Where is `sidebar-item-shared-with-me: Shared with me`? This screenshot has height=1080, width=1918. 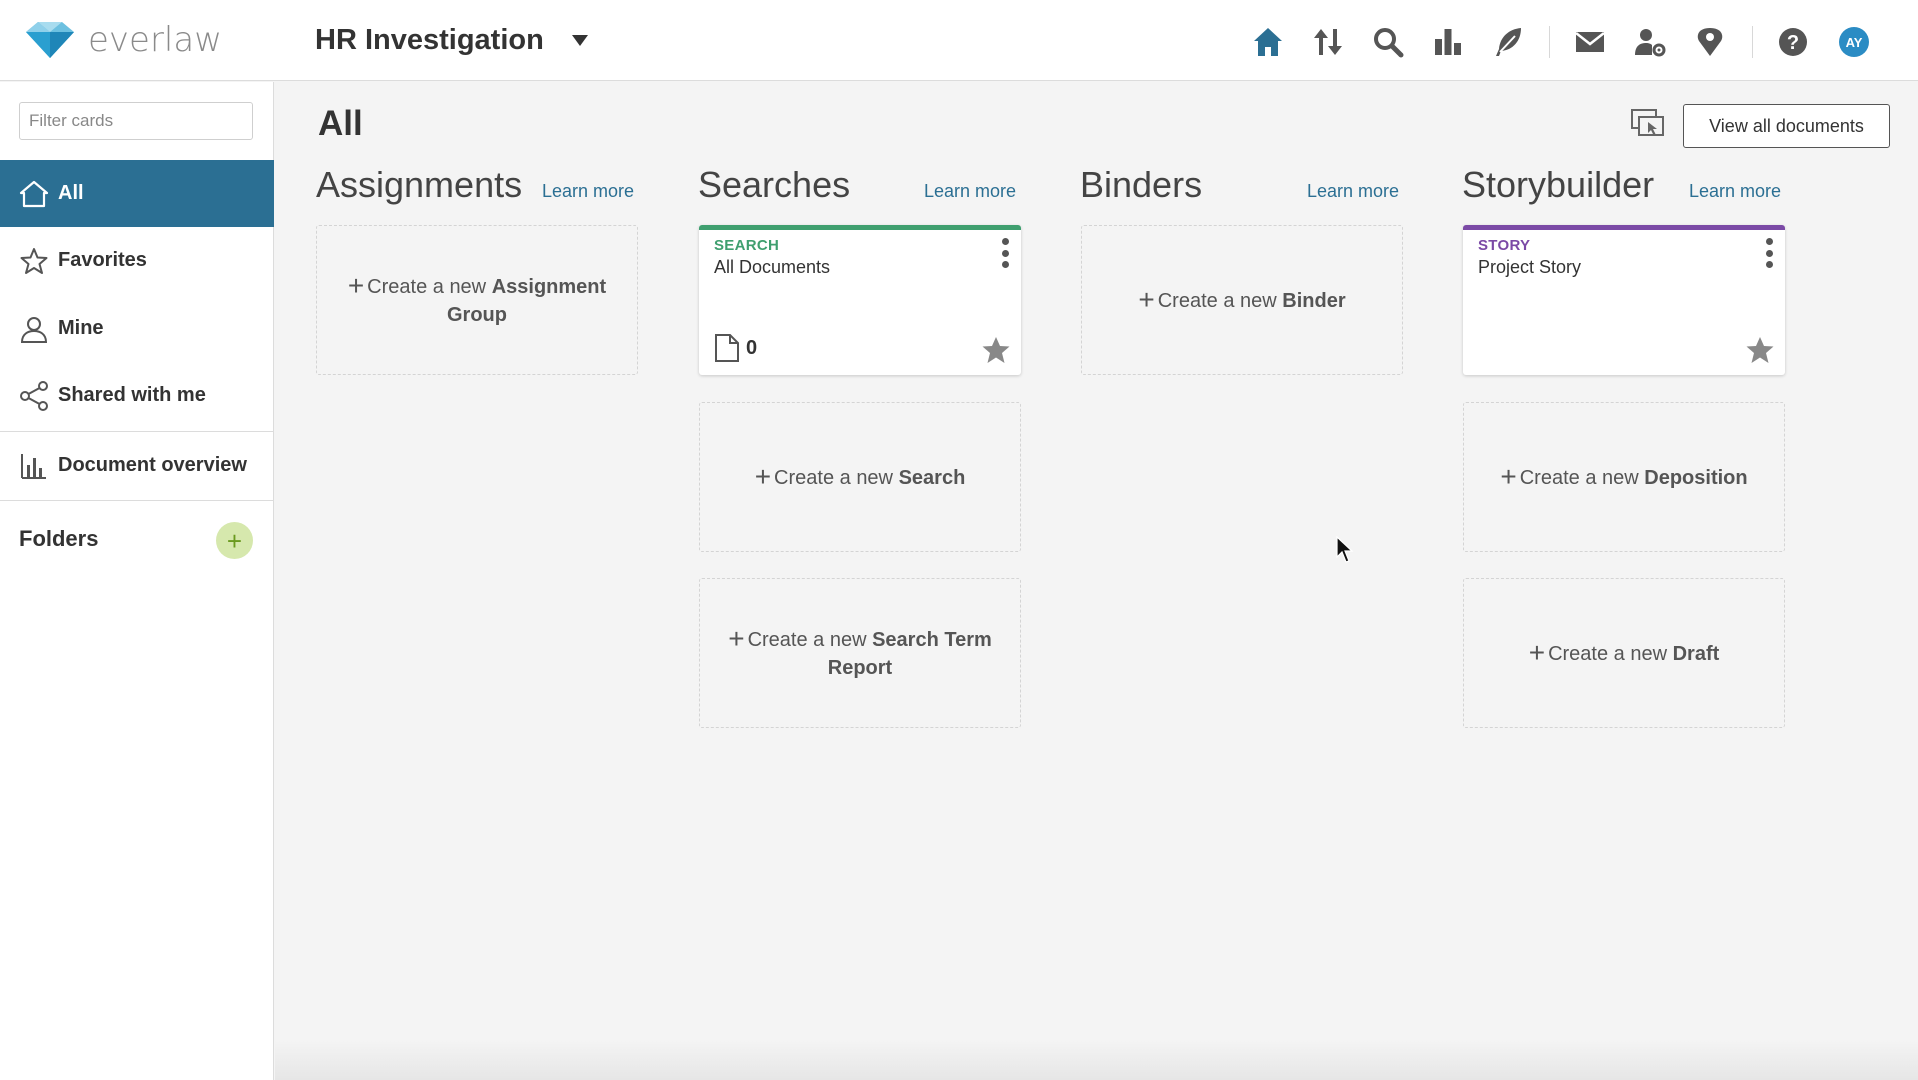 sidebar-item-shared-with-me: Shared with me is located at coordinates (137, 395).